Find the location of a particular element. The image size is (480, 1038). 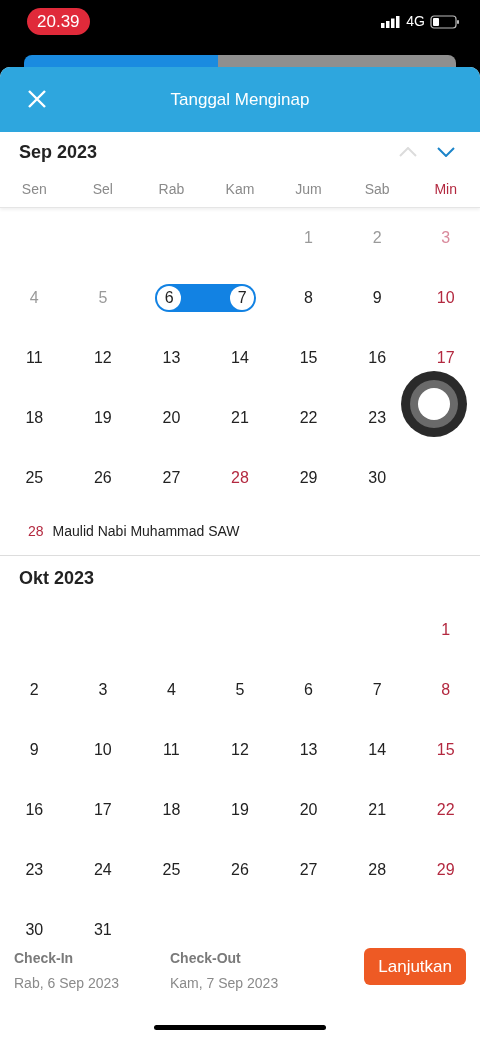

calendar-day: 7 is located at coordinates (377, 690).